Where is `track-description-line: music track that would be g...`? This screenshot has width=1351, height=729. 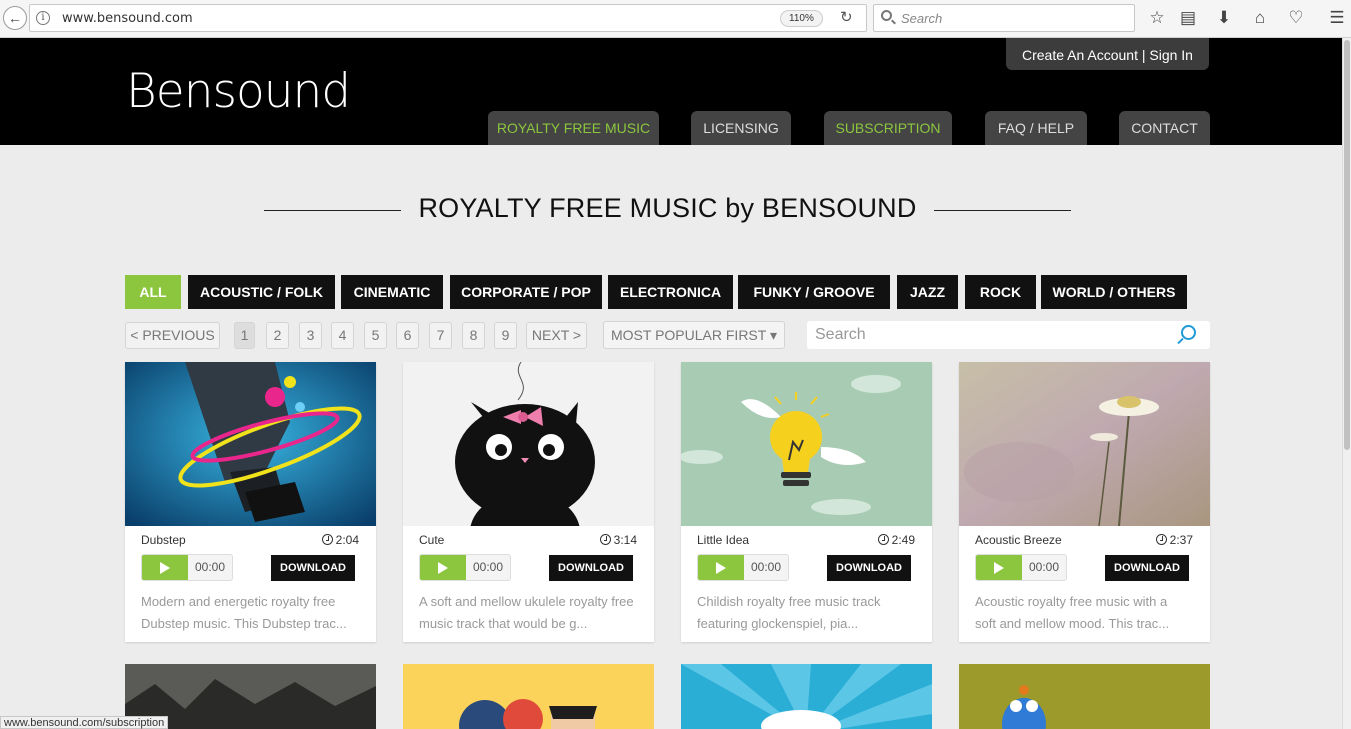 track-description-line: music track that would be g... is located at coordinates (503, 623).